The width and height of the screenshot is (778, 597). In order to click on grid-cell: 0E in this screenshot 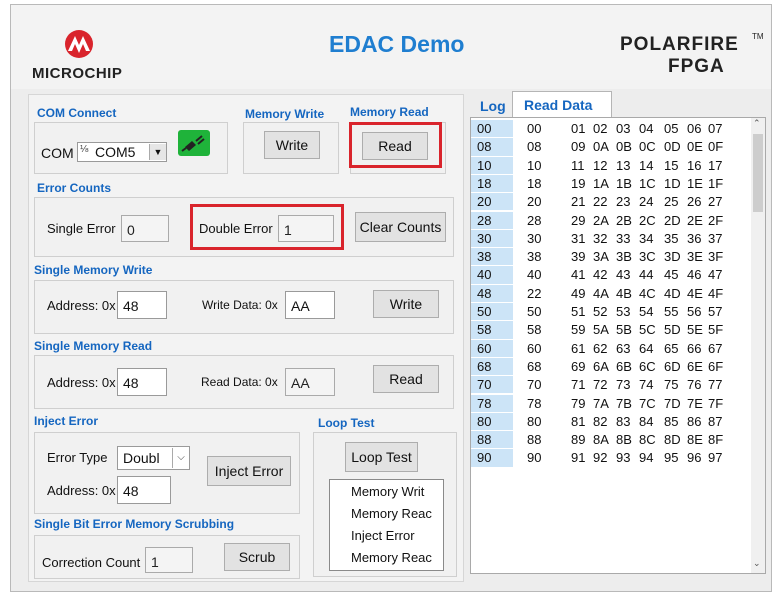, I will do `click(695, 146)`.